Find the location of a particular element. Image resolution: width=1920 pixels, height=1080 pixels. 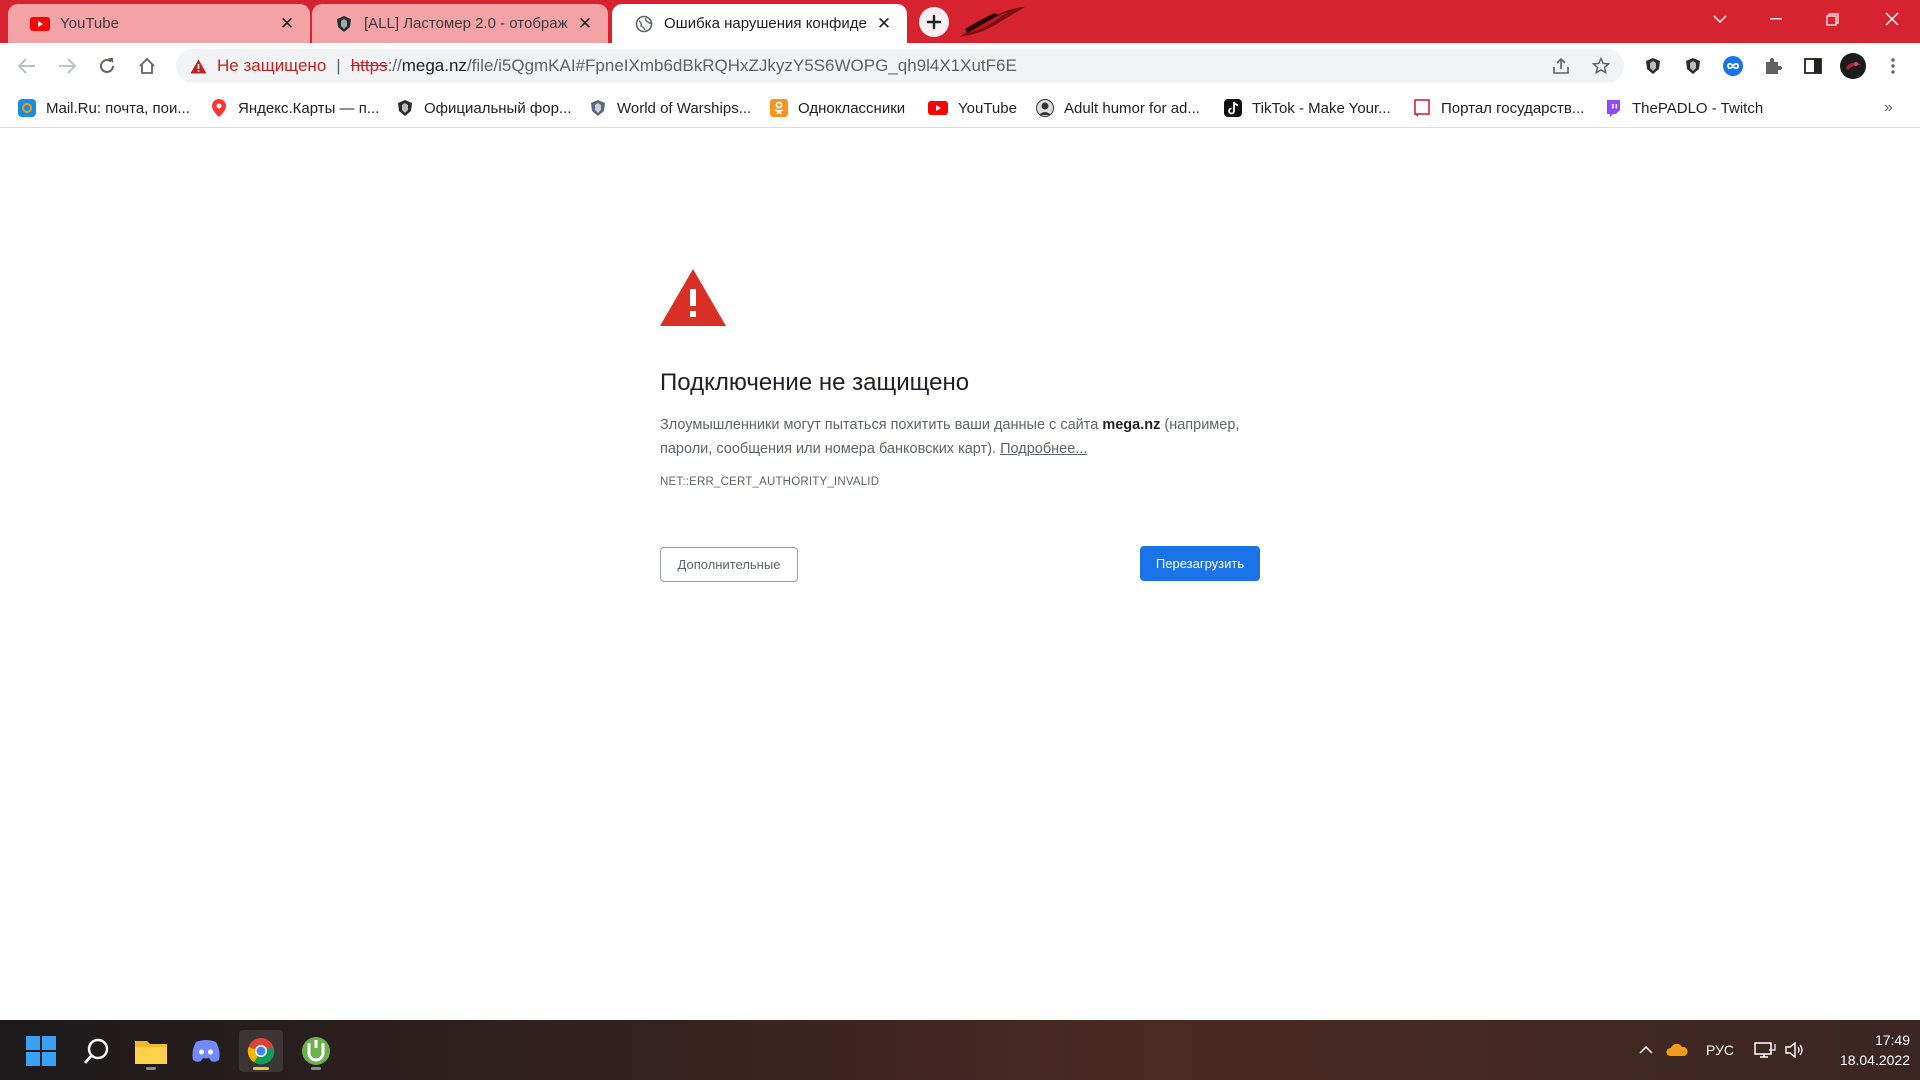

avatar is located at coordinates (1853, 66).